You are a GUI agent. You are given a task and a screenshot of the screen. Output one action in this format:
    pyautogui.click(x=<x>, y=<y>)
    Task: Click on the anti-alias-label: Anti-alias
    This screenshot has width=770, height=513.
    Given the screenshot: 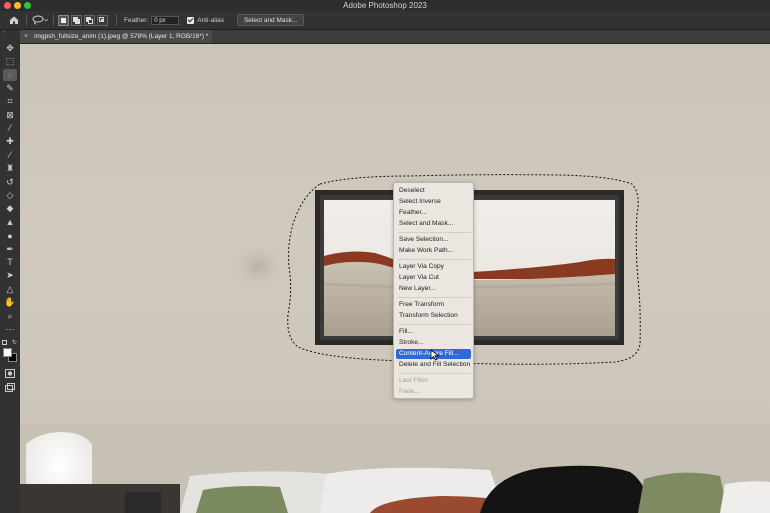 What is the action you would take?
    pyautogui.click(x=210, y=20)
    